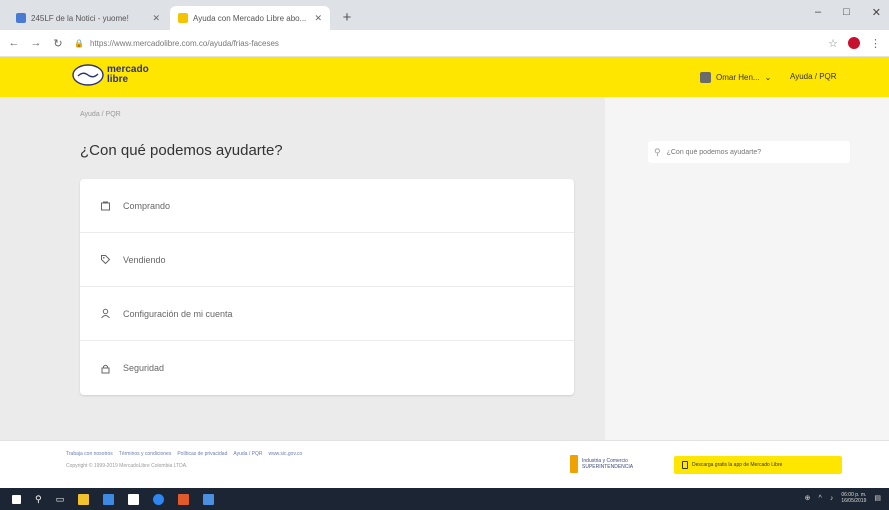 This screenshot has height=510, width=889. I want to click on browser-tab-2: Ayuda con Mercado Libre abo... ✕, so click(250, 18).